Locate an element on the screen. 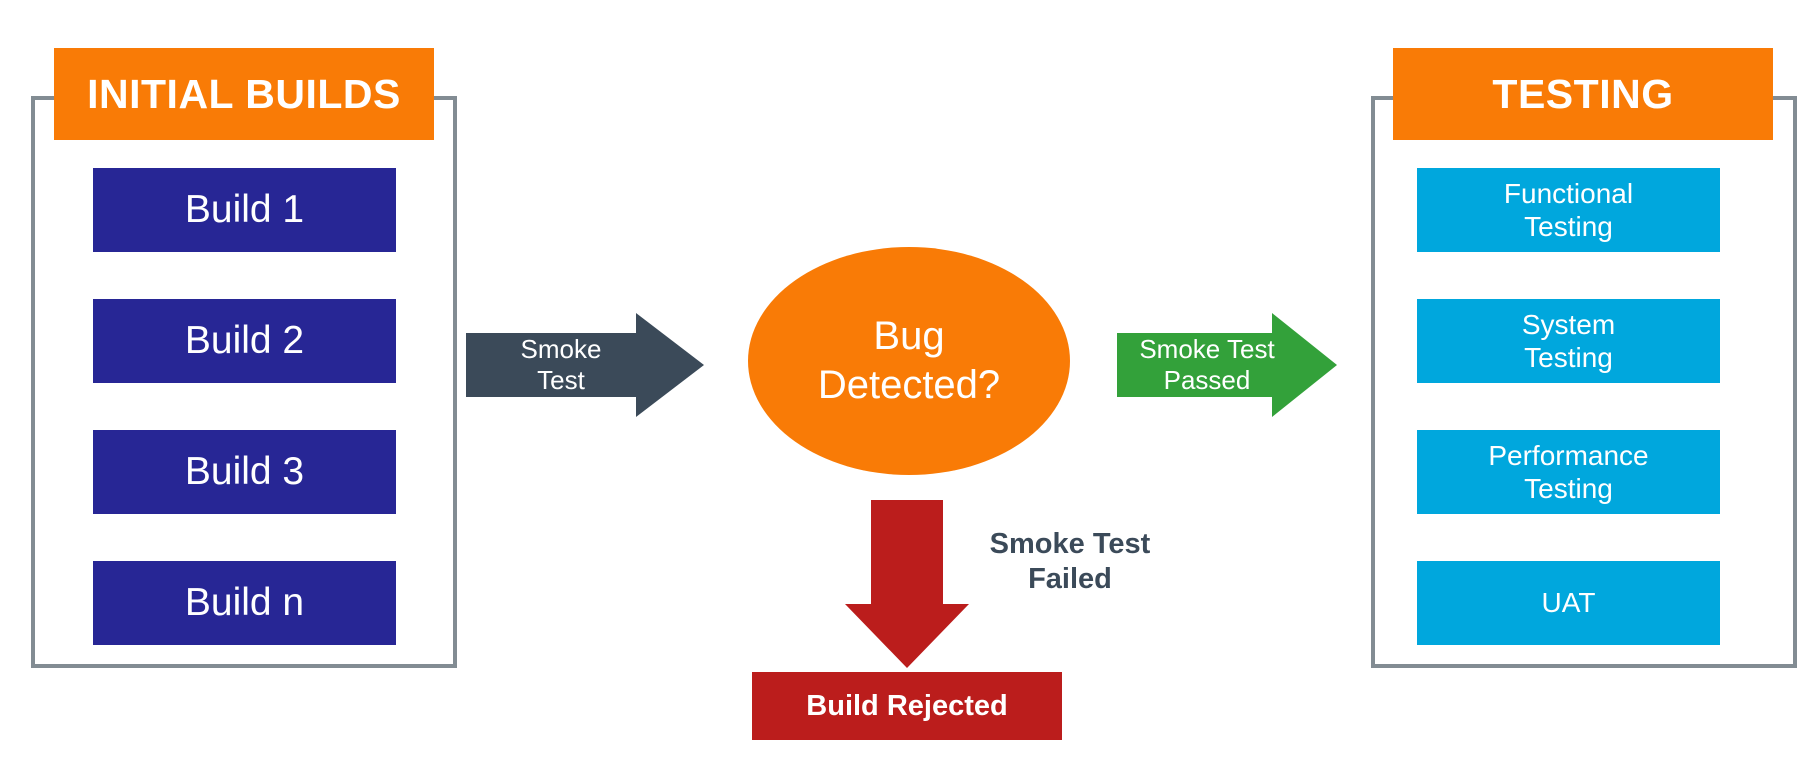  build-box-1-label: Build 1 is located at coordinates (244, 209).